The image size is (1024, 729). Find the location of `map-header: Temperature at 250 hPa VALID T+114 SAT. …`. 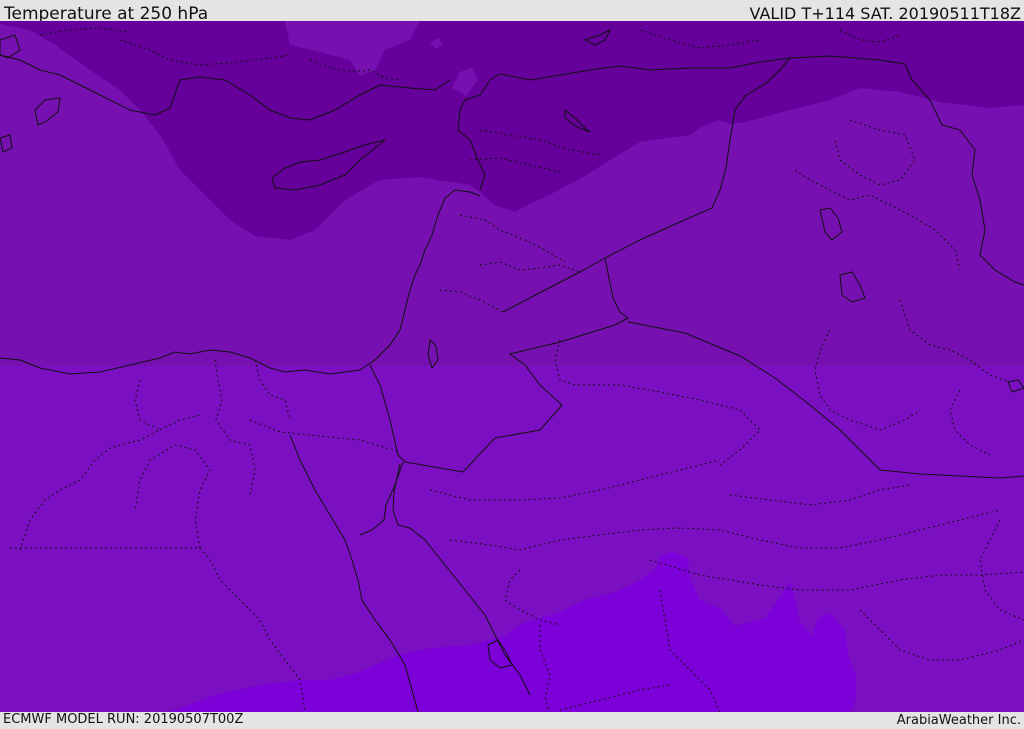

map-header: Temperature at 250 hPa VALID T+114 SAT. … is located at coordinates (512, 12).